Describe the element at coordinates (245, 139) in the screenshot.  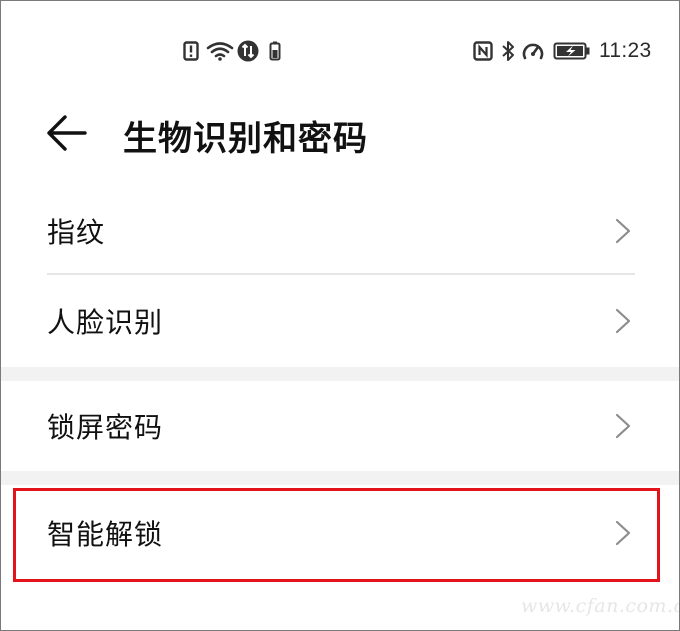
I see `page-title: 生物识别和密码` at that location.